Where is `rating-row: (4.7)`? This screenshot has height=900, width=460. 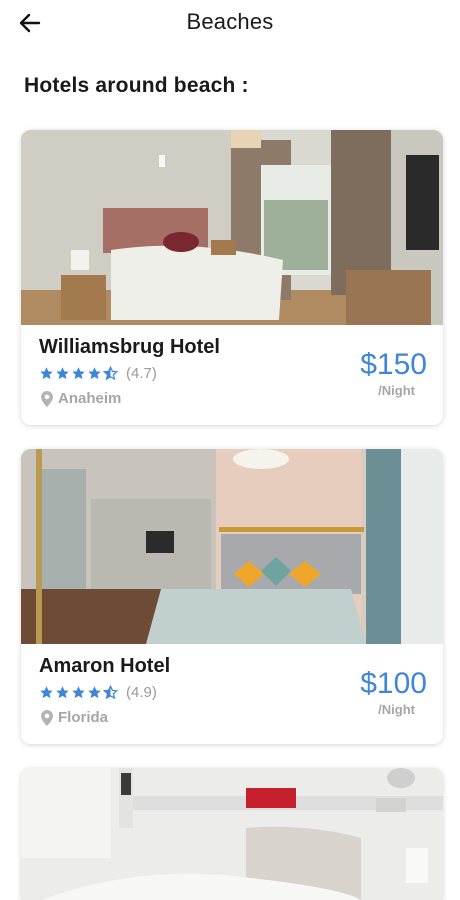 rating-row: (4.7) is located at coordinates (98, 373).